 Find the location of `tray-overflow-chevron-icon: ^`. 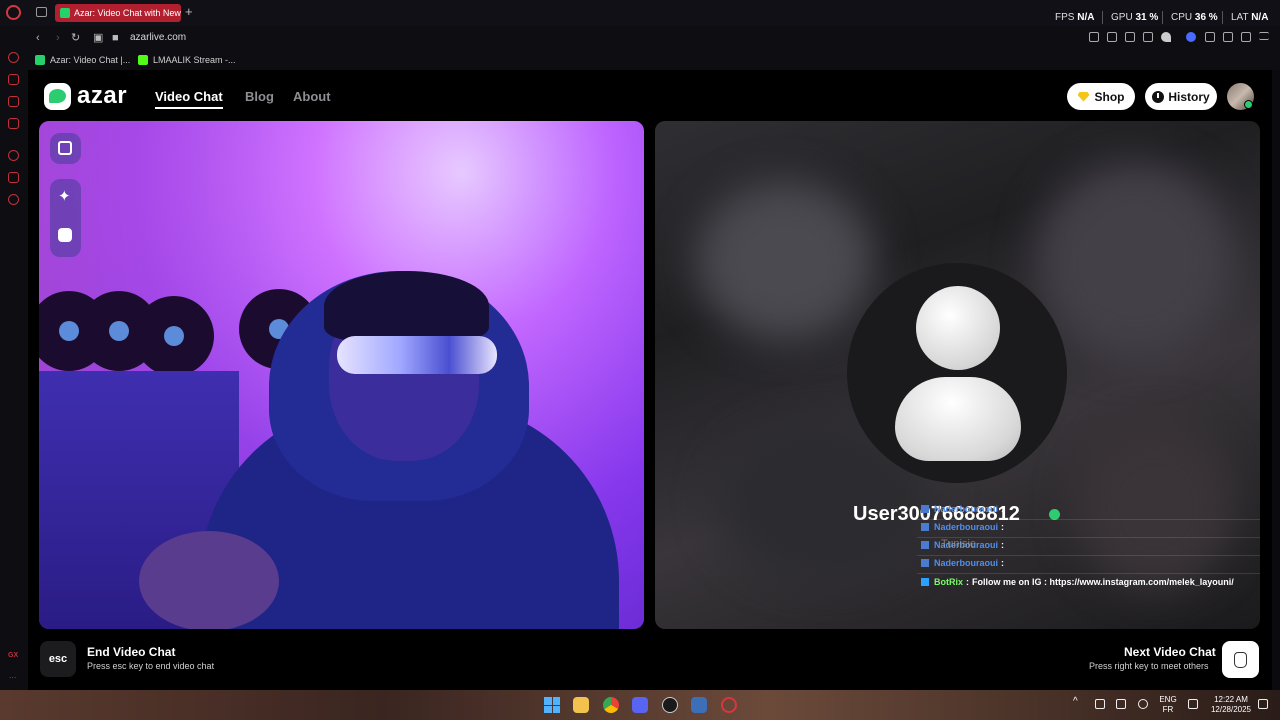

tray-overflow-chevron-icon: ^ is located at coordinates (1075, 702).